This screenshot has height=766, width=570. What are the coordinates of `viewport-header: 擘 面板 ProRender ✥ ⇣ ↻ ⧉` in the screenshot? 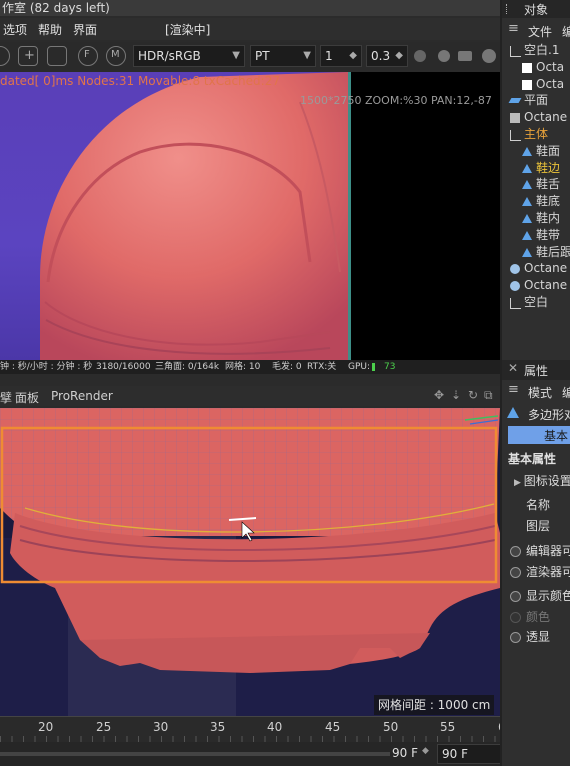 It's located at (250, 396).